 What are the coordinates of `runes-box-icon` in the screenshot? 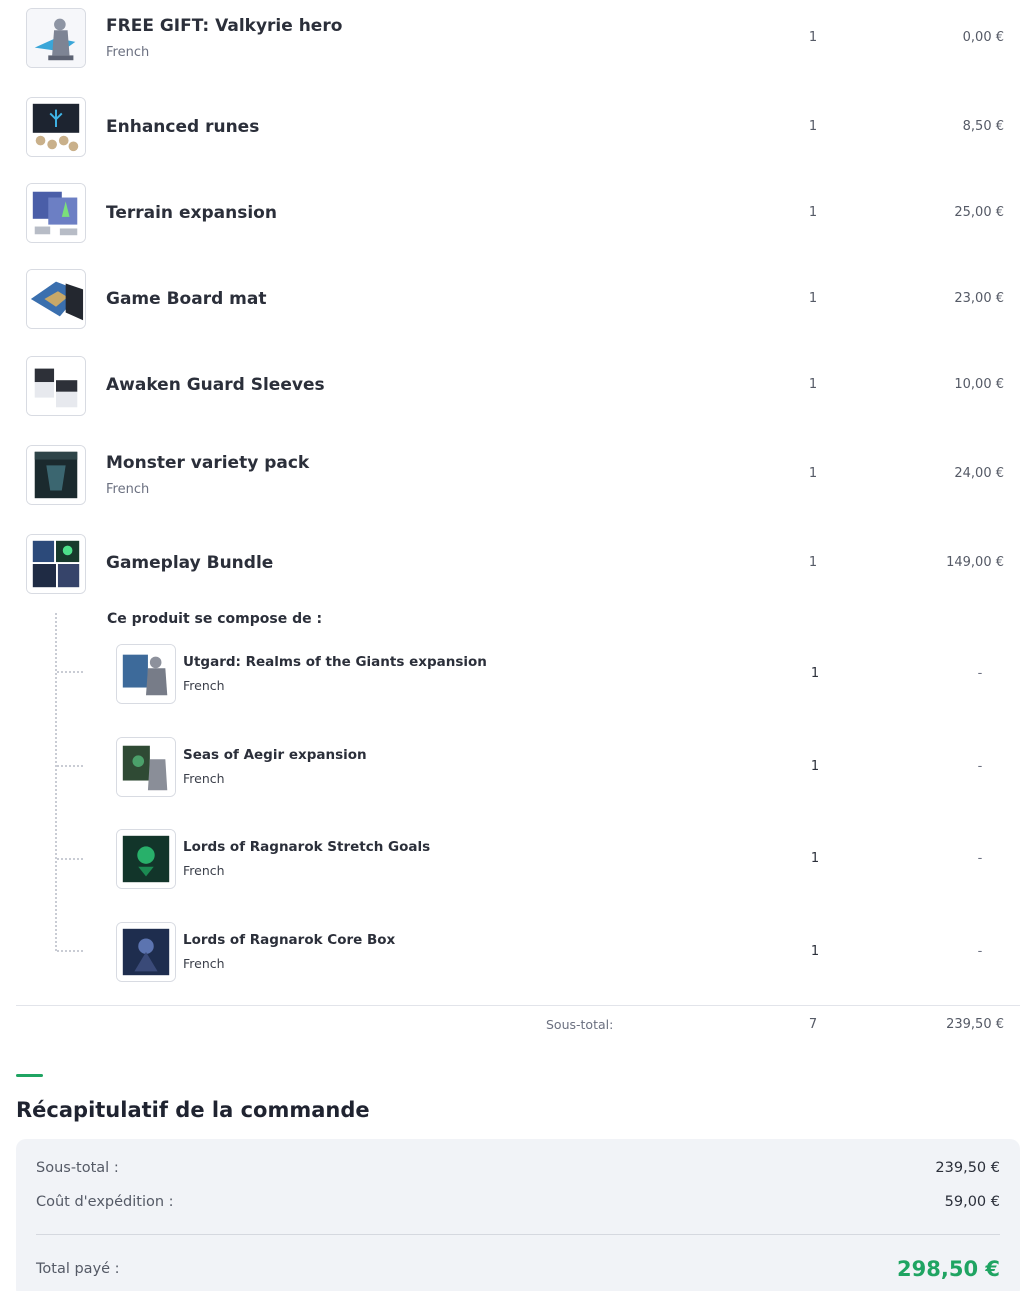 It's located at (56, 127).